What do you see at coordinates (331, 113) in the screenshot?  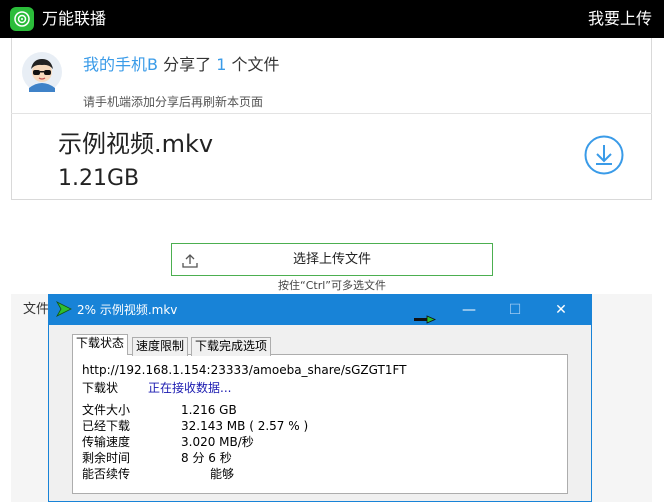 I see `divider` at bounding box center [331, 113].